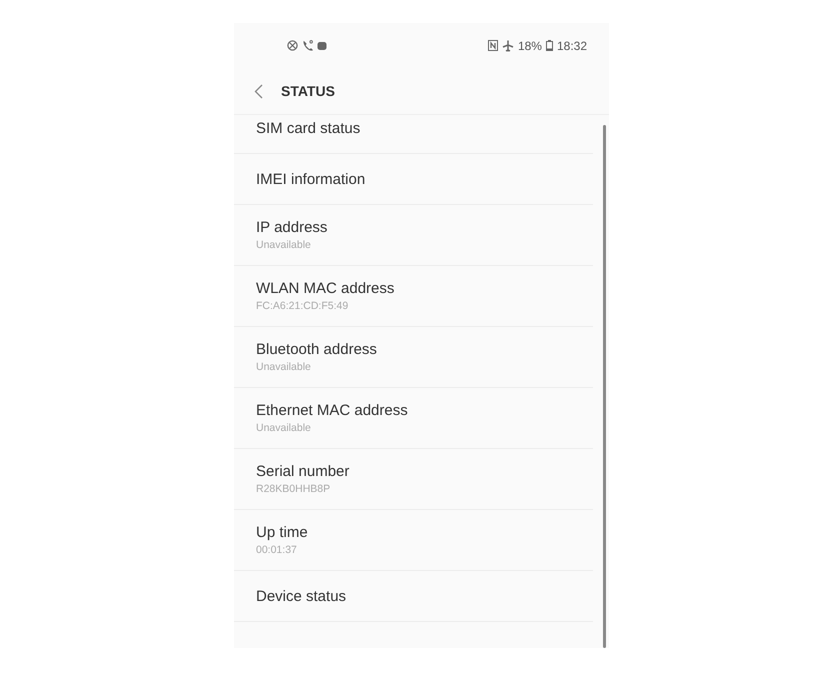 This screenshot has height=673, width=840. Describe the element at coordinates (549, 45) in the screenshot. I see `battery-icon` at that location.